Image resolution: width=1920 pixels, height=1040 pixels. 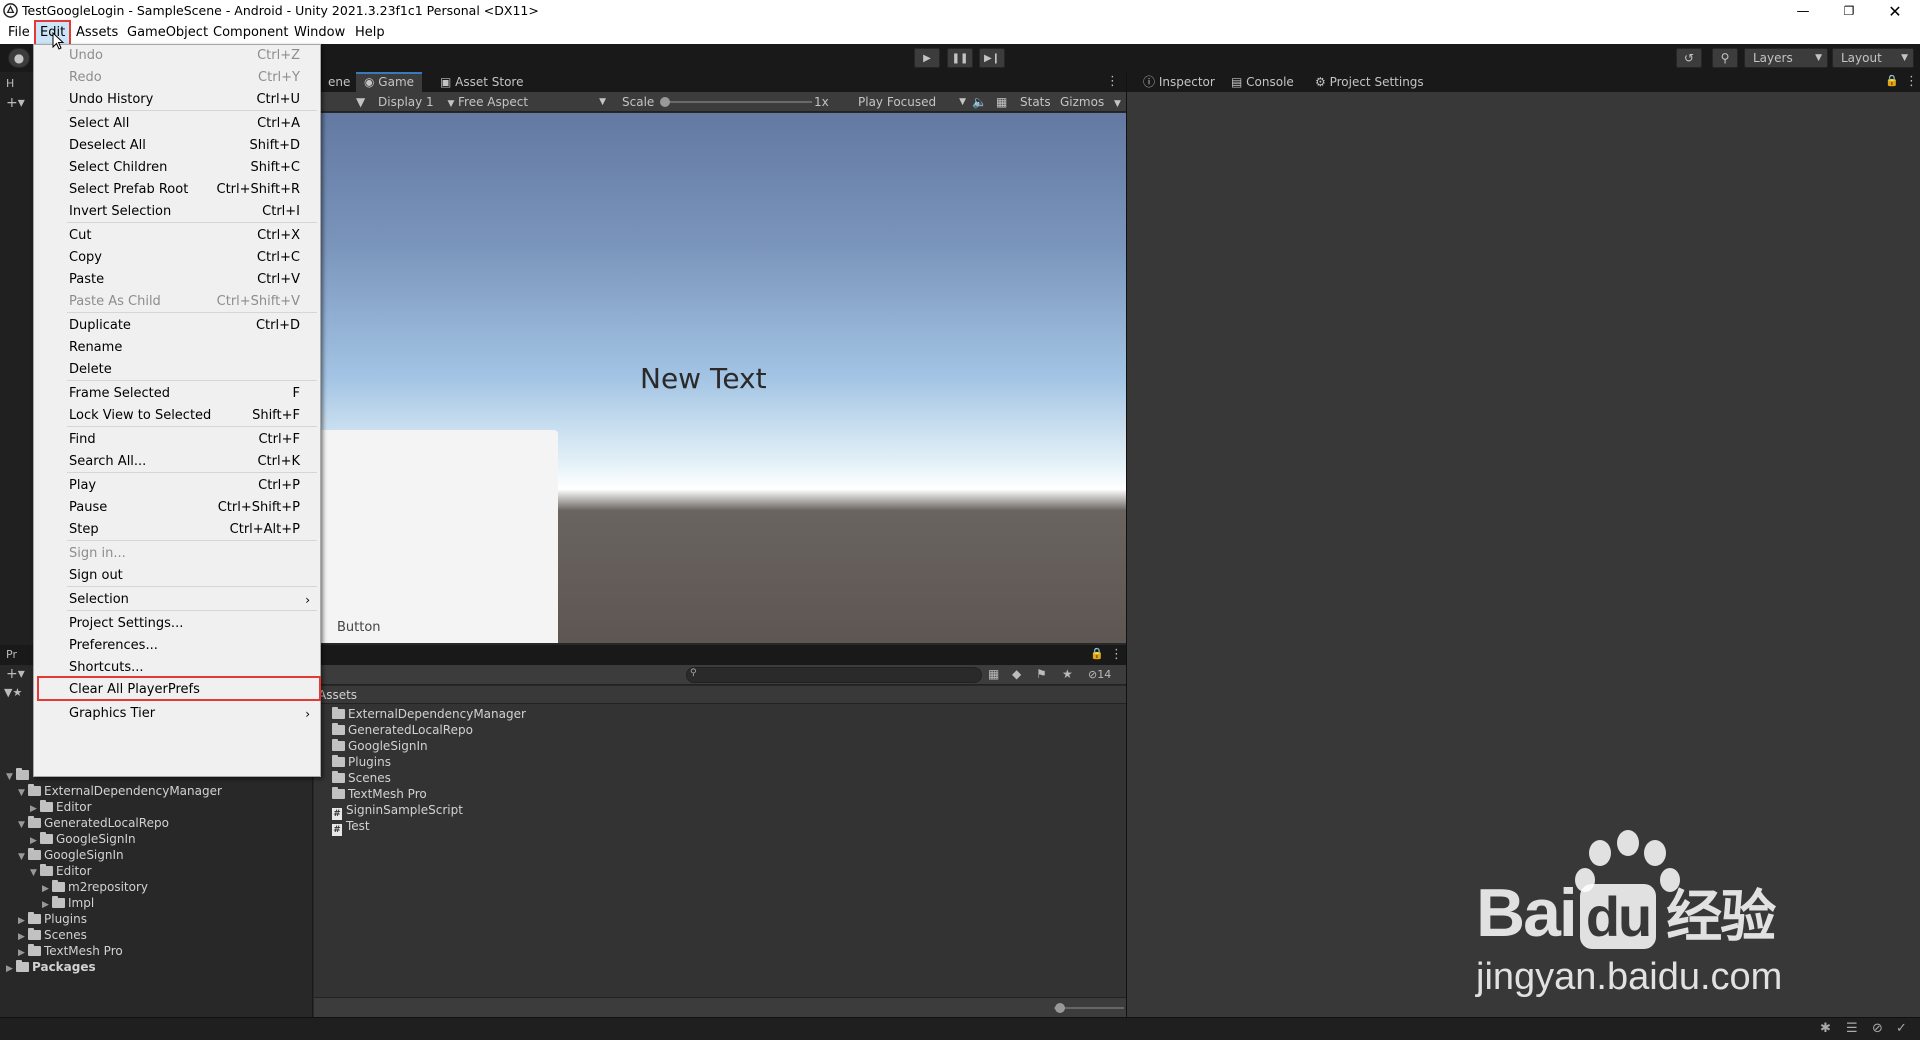 I want to click on asset-item: ExternalDependencyManager, so click(x=429, y=714).